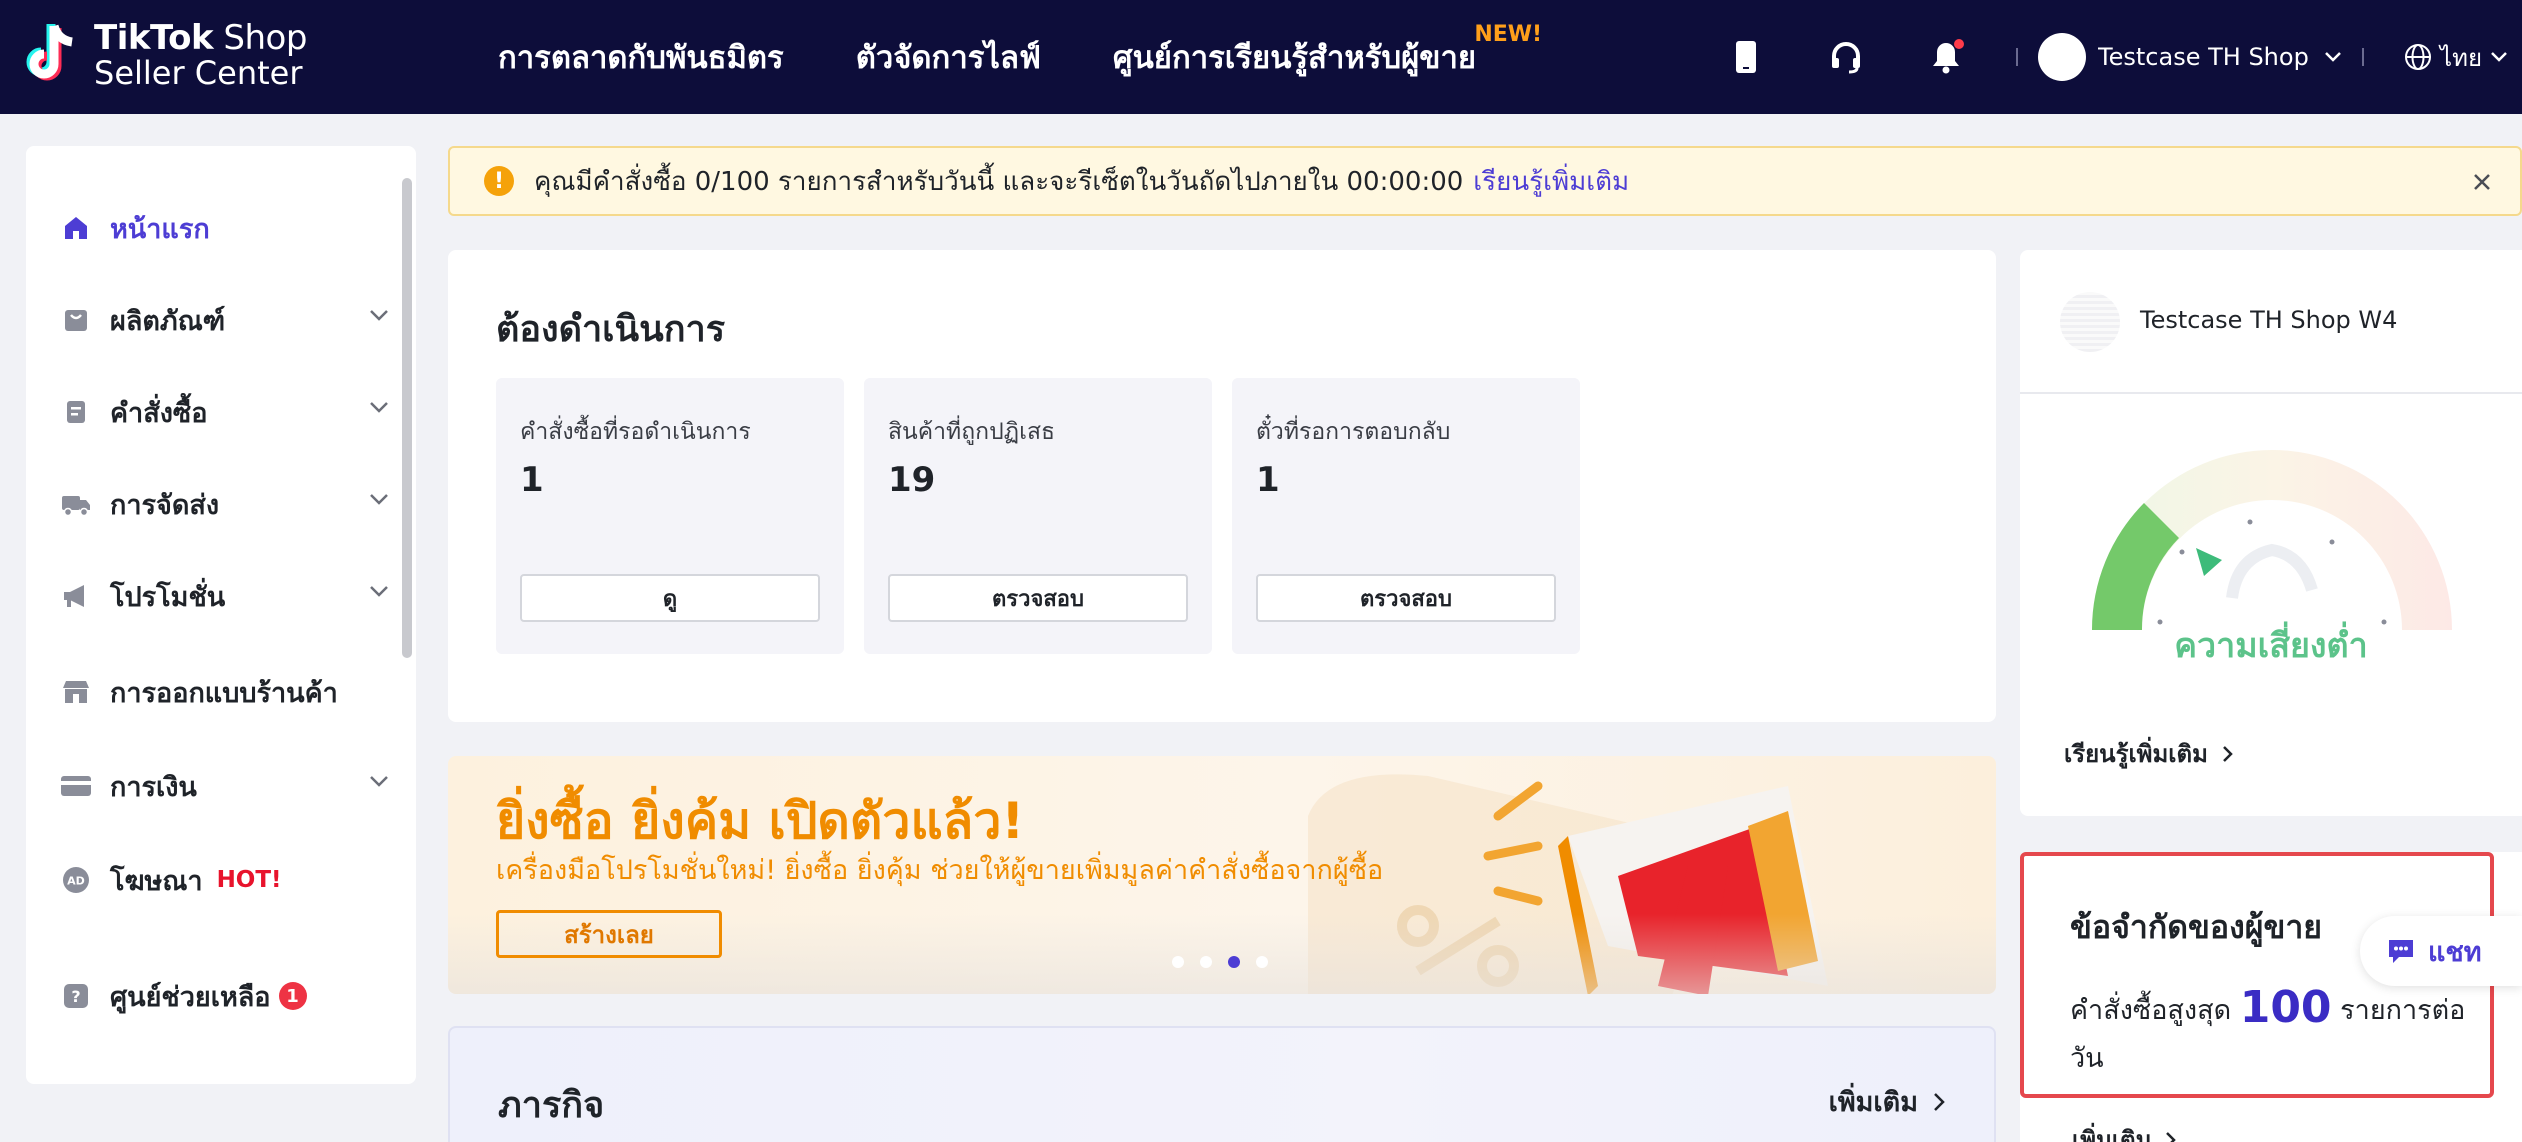 The image size is (2522, 1142). I want to click on logo-tiktok: TikTok, so click(154, 38).